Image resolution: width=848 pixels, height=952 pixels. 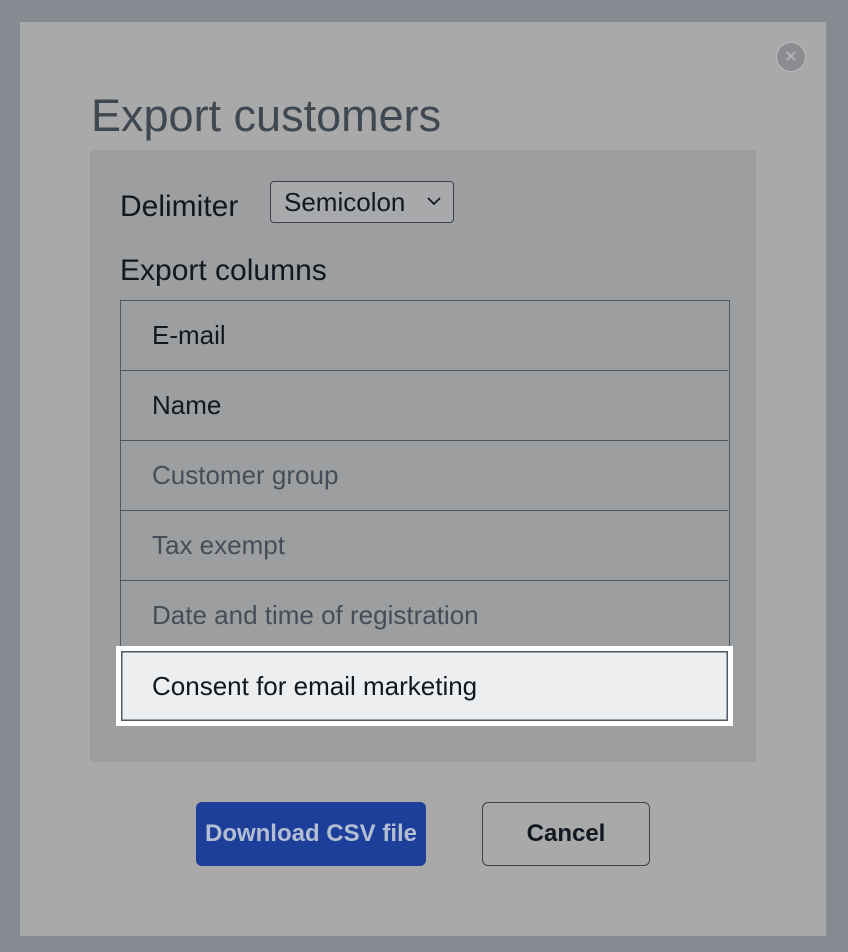 What do you see at coordinates (223, 270) in the screenshot?
I see `export-columns-label: Export columns` at bounding box center [223, 270].